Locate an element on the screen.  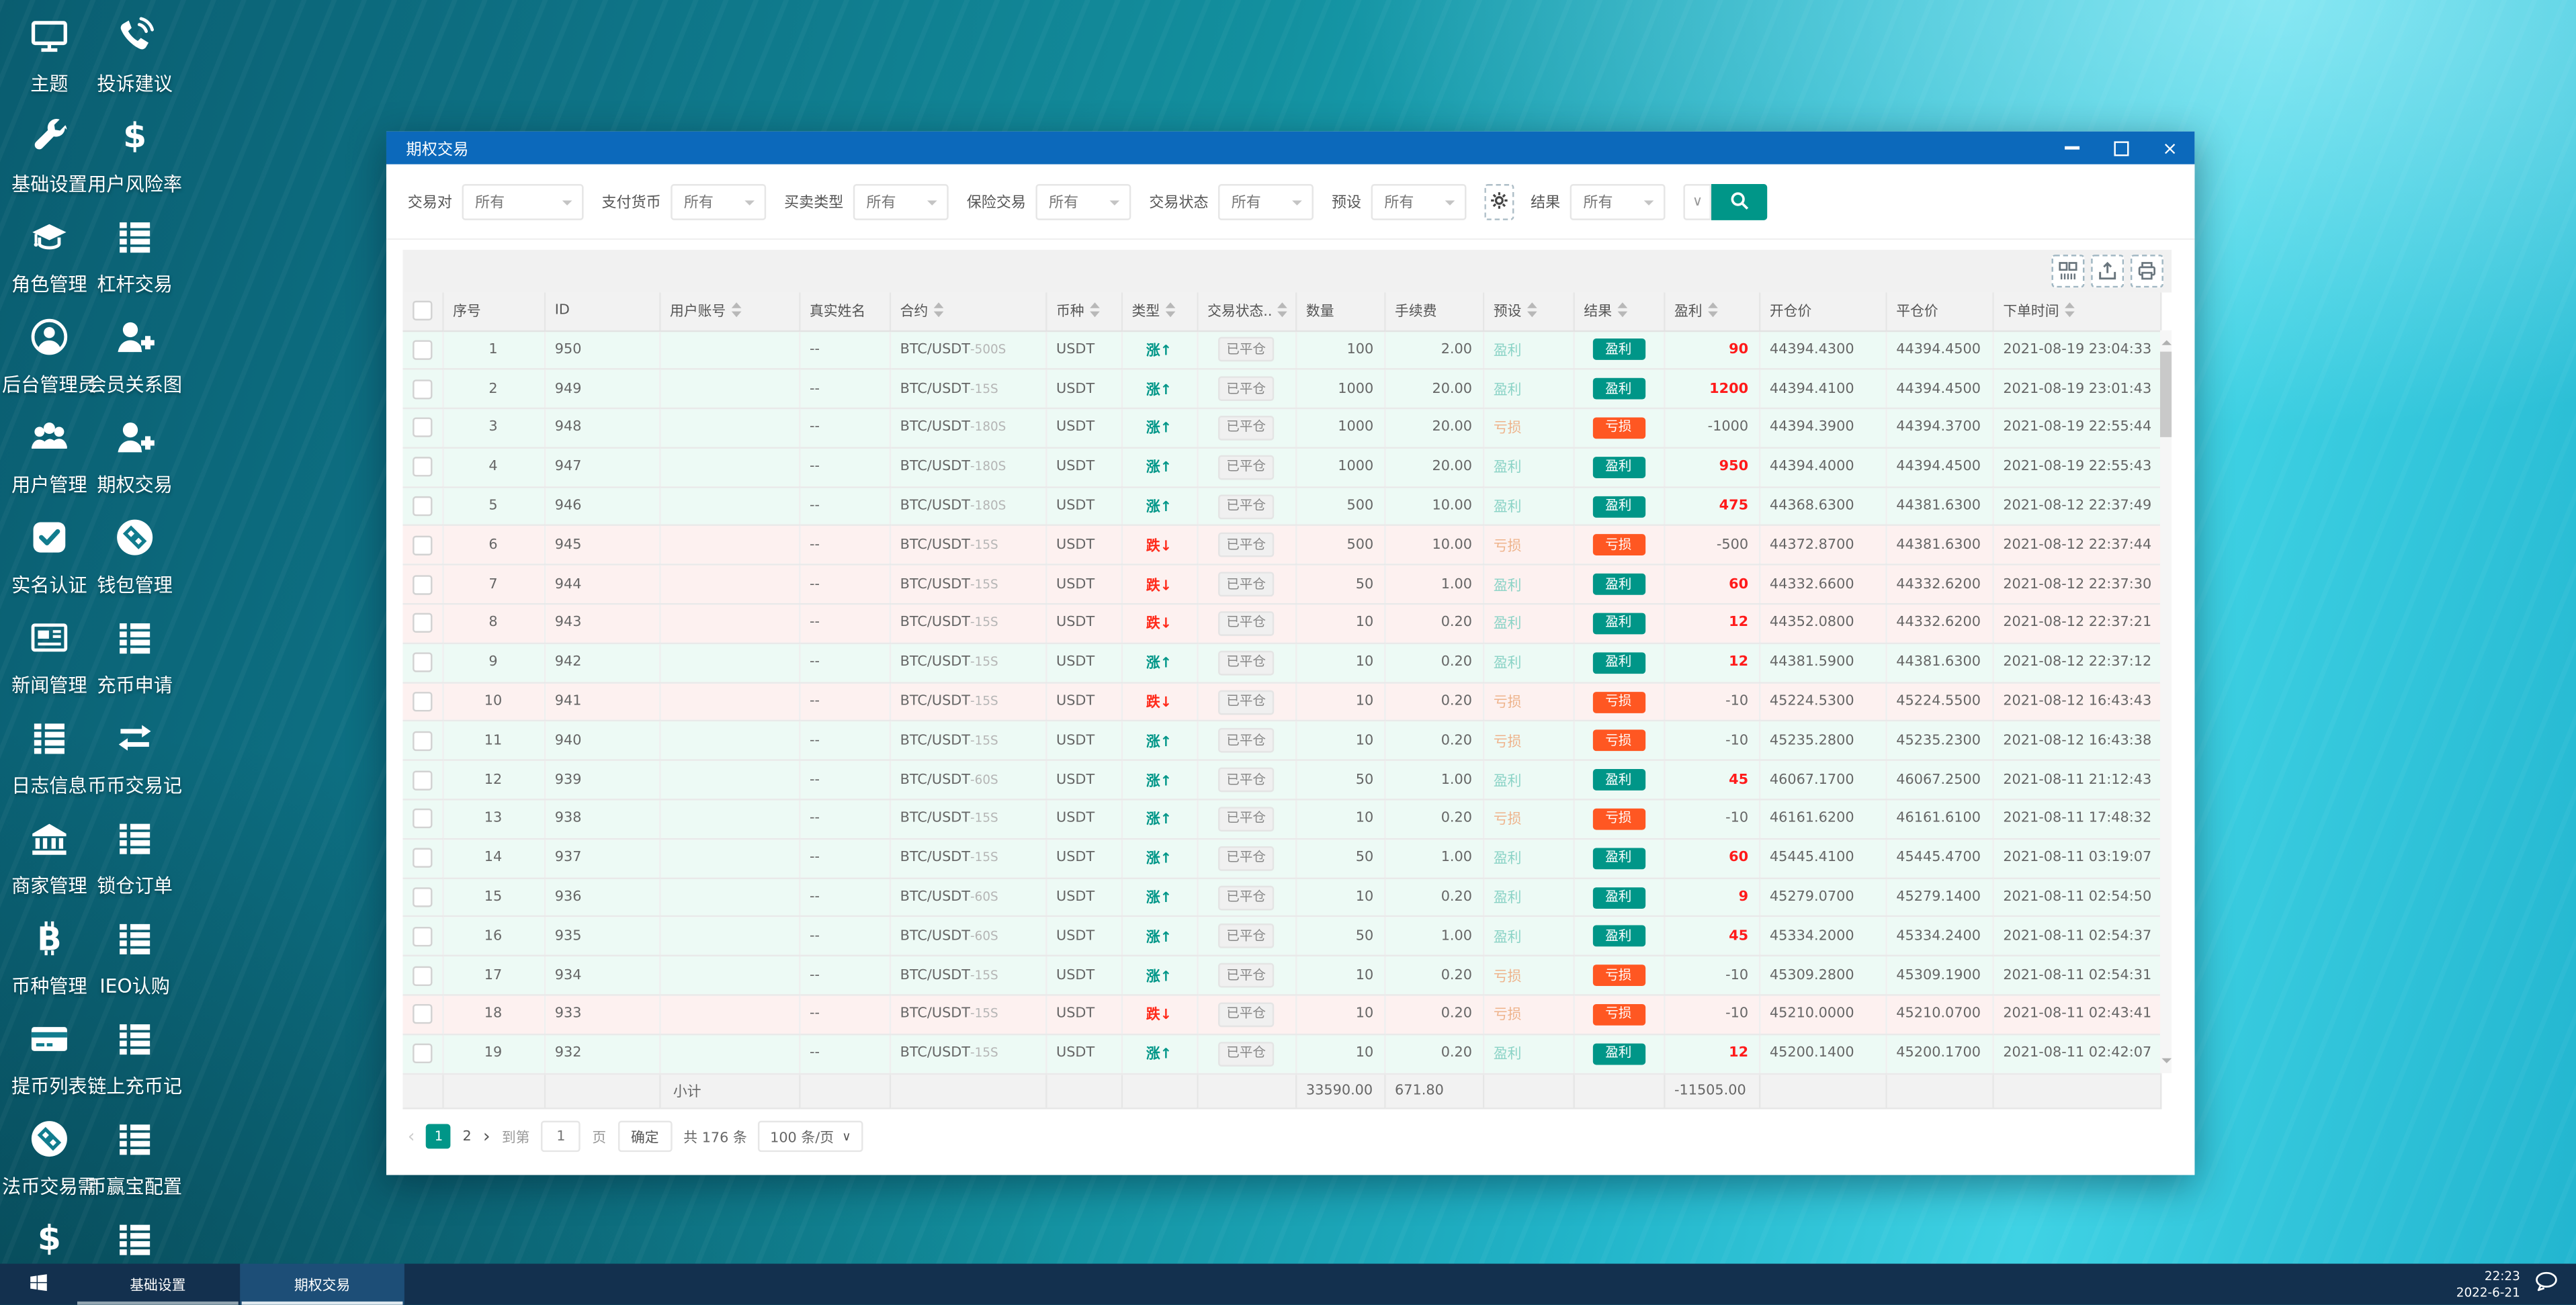
shortcut-user-plus: 期权交易 is located at coordinates (134, 451).